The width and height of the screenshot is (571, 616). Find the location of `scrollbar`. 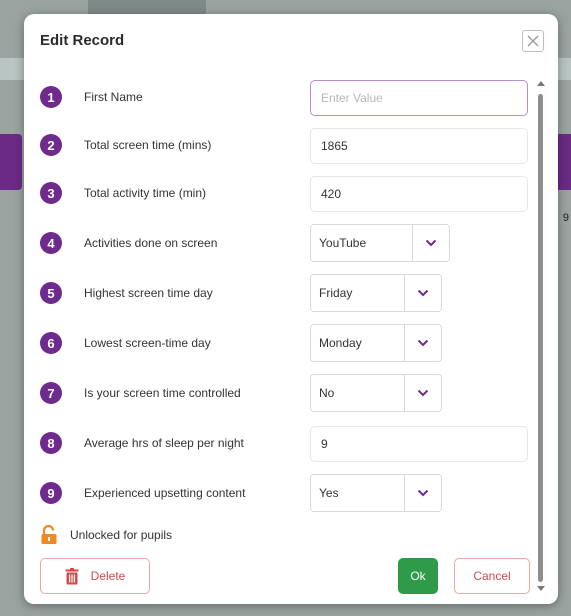

scrollbar is located at coordinates (541, 336).